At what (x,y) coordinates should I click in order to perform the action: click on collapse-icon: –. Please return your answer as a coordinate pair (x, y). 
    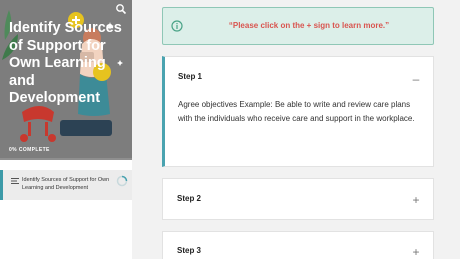
    Looking at the image, I should click on (416, 79).